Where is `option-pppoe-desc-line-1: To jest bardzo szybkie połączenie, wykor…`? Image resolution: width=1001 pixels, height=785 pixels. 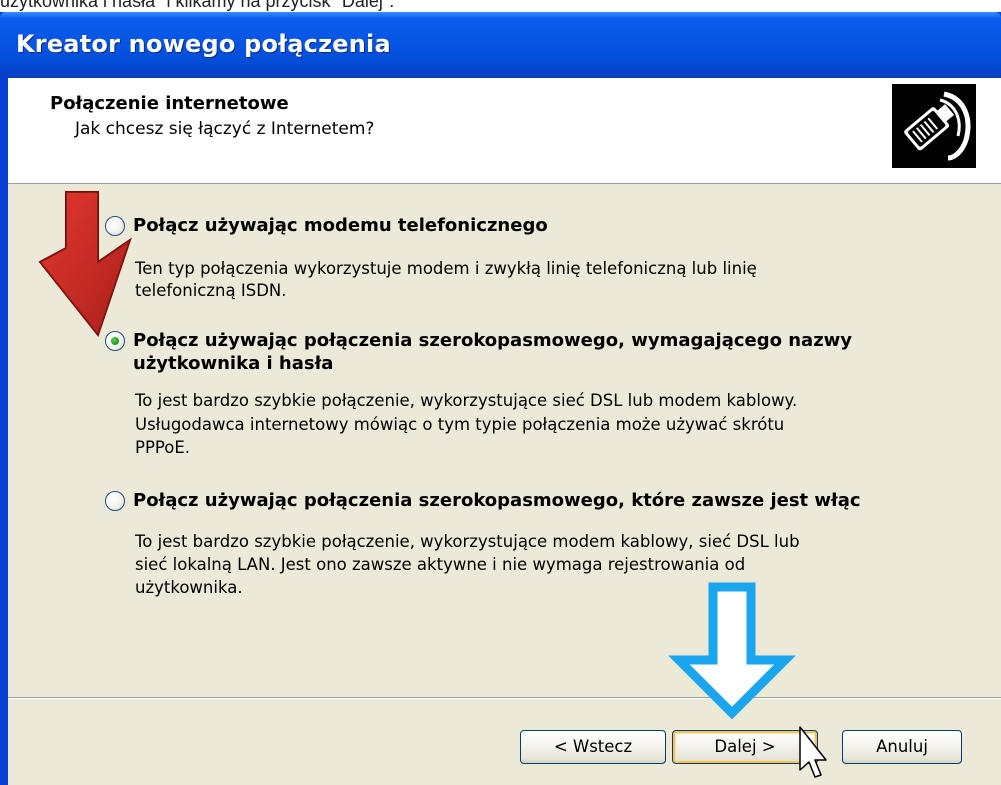 option-pppoe-desc-line-1: To jest bardzo szybkie połączenie, wykor… is located at coordinates (466, 400).